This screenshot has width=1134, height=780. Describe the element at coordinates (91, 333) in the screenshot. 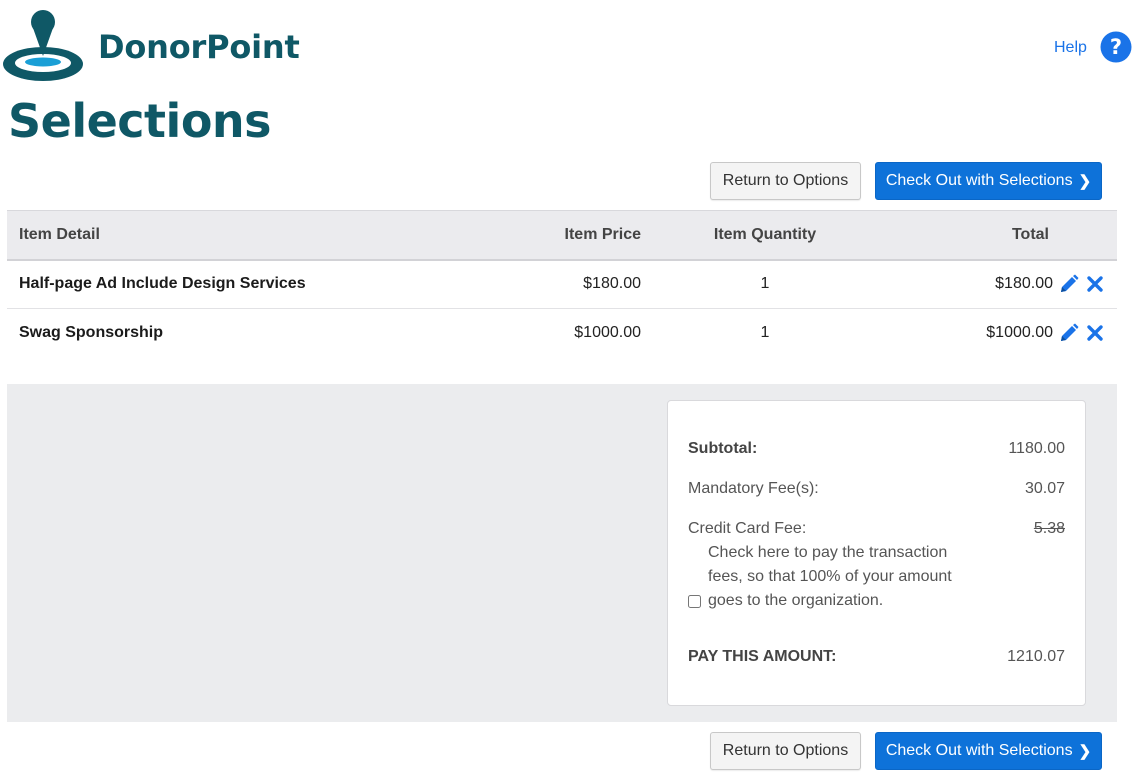

I see `item-detail: Swag Sponsorship` at that location.